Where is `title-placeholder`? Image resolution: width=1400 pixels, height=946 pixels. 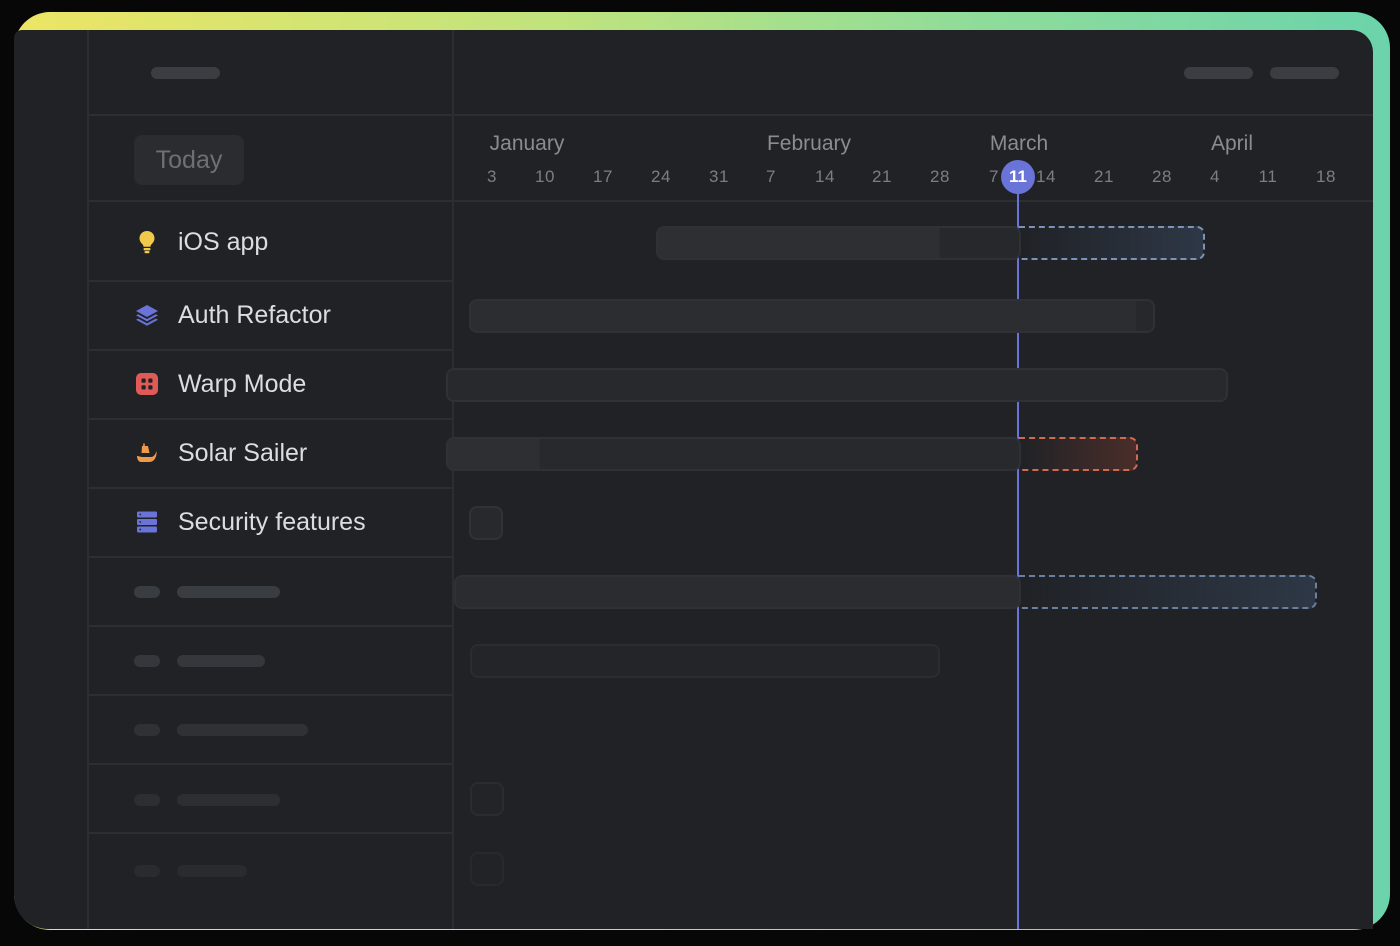
title-placeholder is located at coordinates (185, 73).